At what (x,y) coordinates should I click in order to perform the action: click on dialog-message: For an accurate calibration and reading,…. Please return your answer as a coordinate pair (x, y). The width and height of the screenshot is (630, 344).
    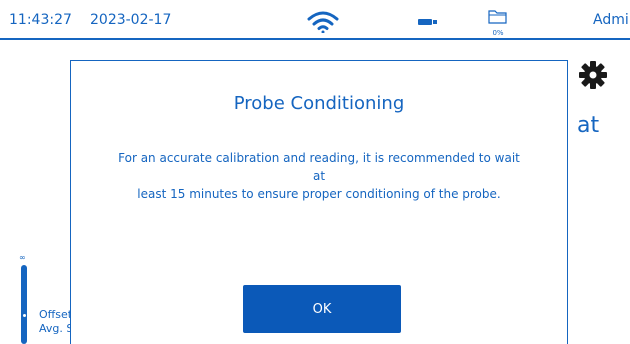
    Looking at the image, I should click on (319, 176).